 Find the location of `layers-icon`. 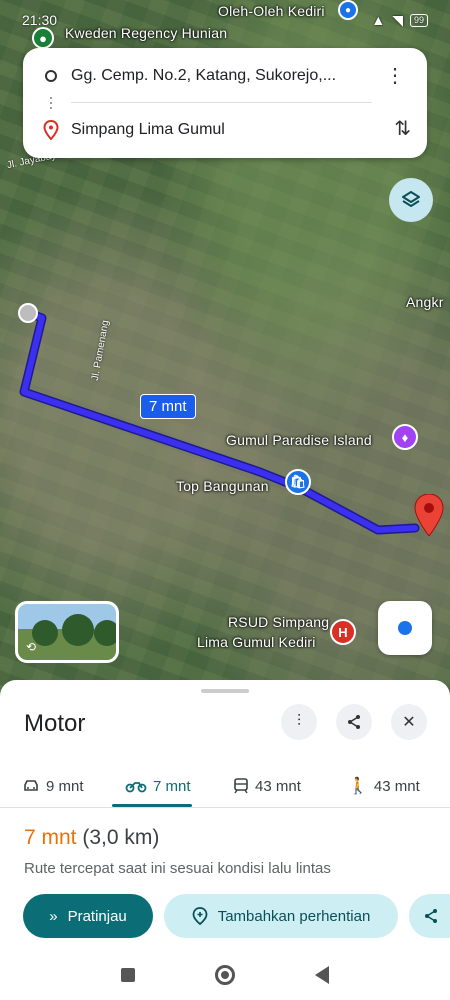

layers-icon is located at coordinates (411, 199).